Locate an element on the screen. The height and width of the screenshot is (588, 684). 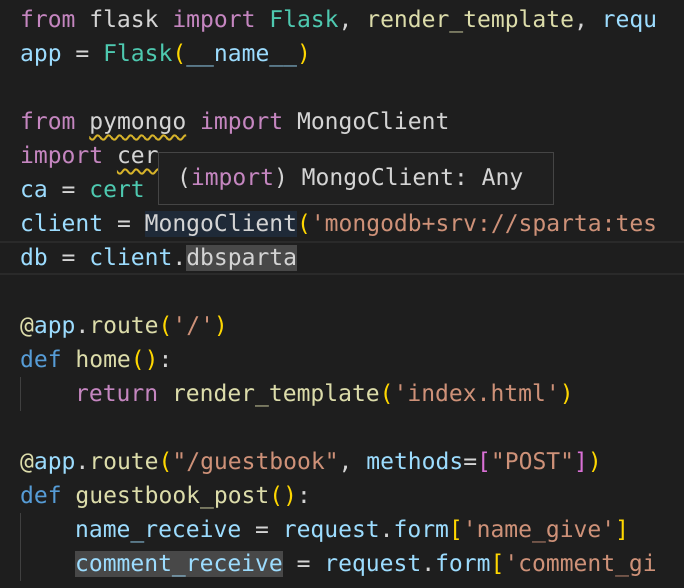
code-line: from pymongo import MongoClient is located at coordinates (235, 122).